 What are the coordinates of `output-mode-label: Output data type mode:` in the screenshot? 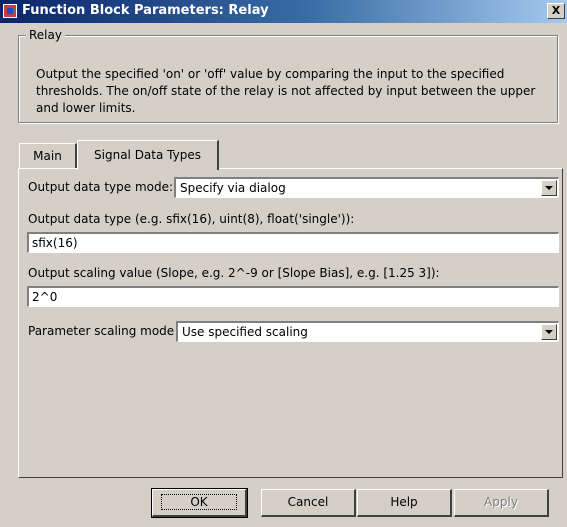 It's located at (101, 187).